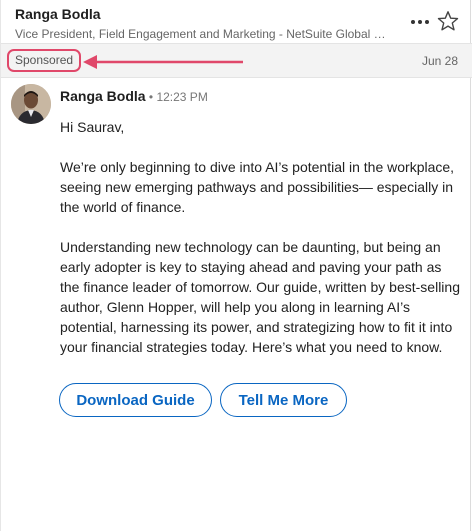 The height and width of the screenshot is (531, 472). What do you see at coordinates (135, 400) in the screenshot?
I see `download-guide-button: Download Guide` at bounding box center [135, 400].